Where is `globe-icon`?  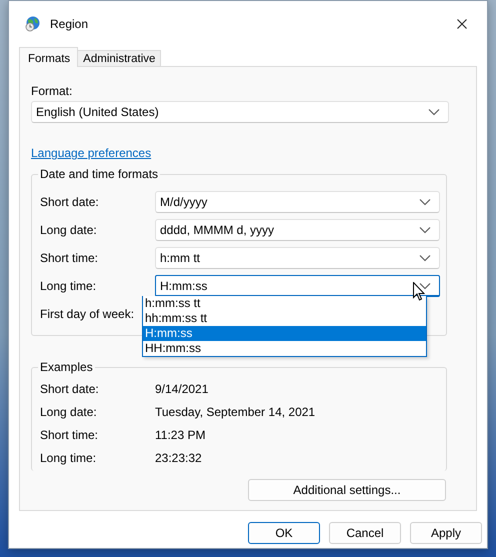 globe-icon is located at coordinates (33, 24).